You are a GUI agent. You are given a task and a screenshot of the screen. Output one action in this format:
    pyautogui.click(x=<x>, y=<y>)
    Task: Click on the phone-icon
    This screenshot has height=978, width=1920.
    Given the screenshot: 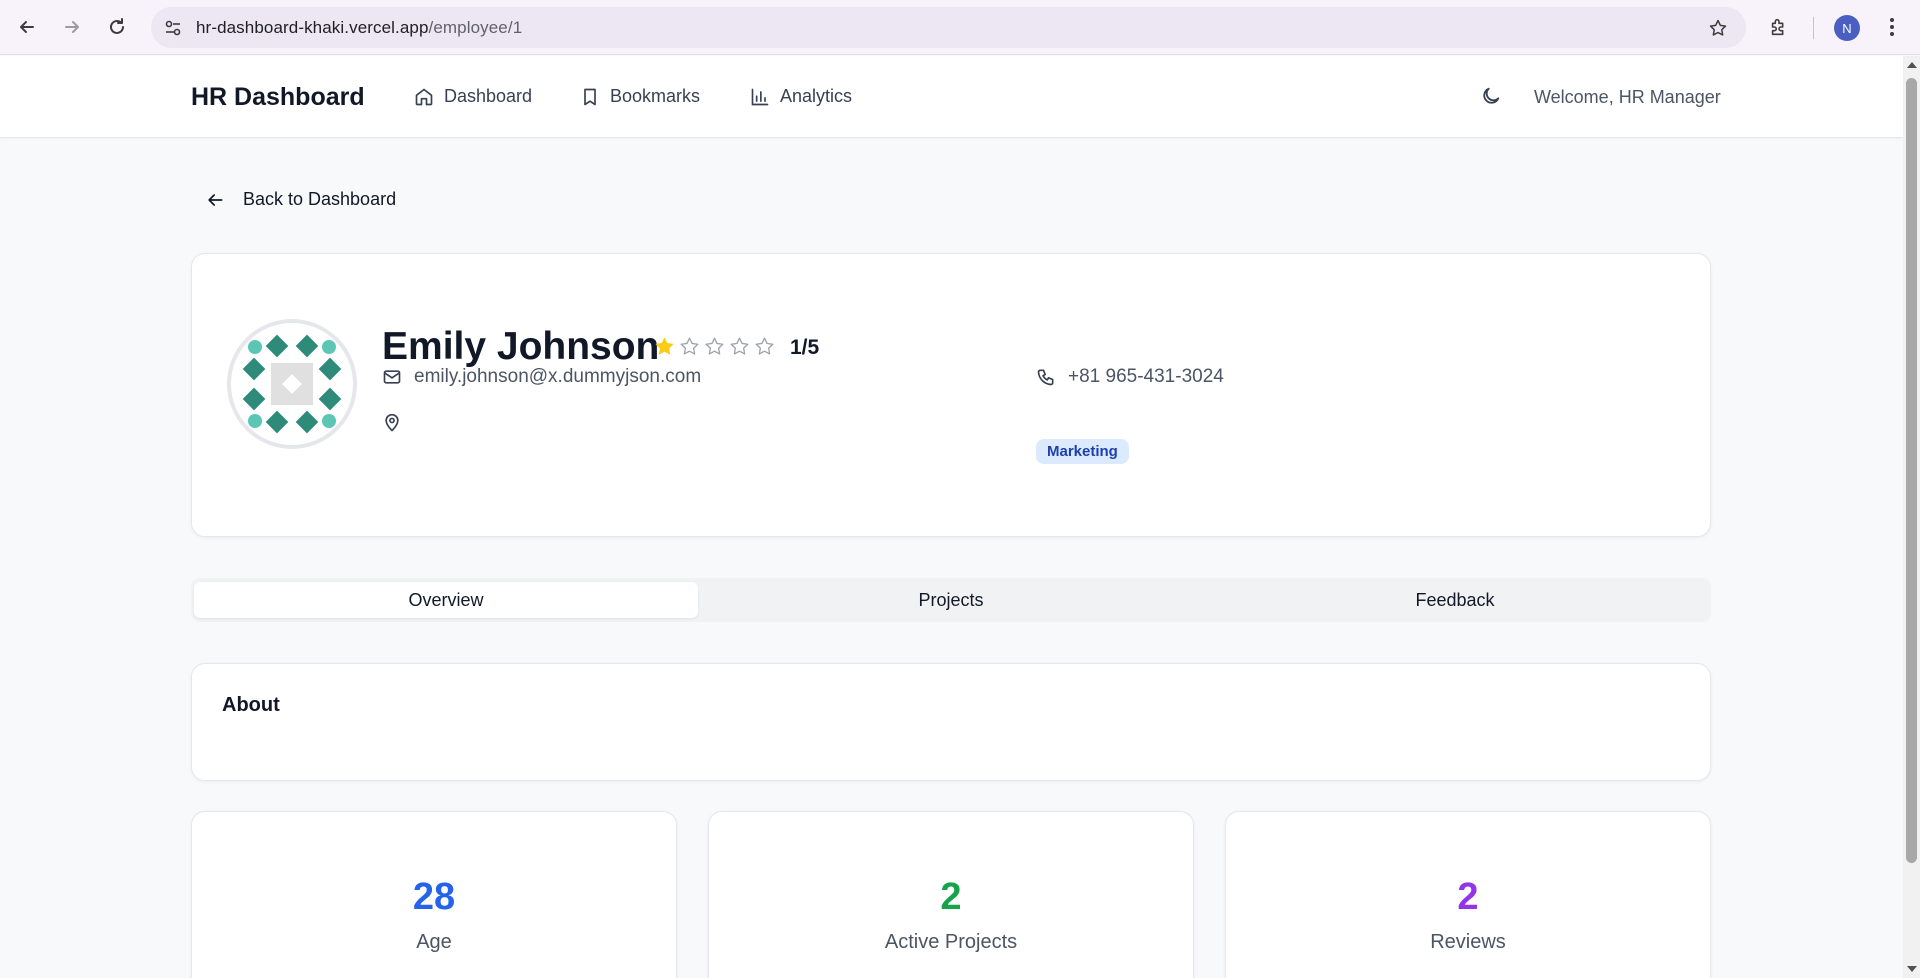 What is the action you would take?
    pyautogui.click(x=1045, y=377)
    